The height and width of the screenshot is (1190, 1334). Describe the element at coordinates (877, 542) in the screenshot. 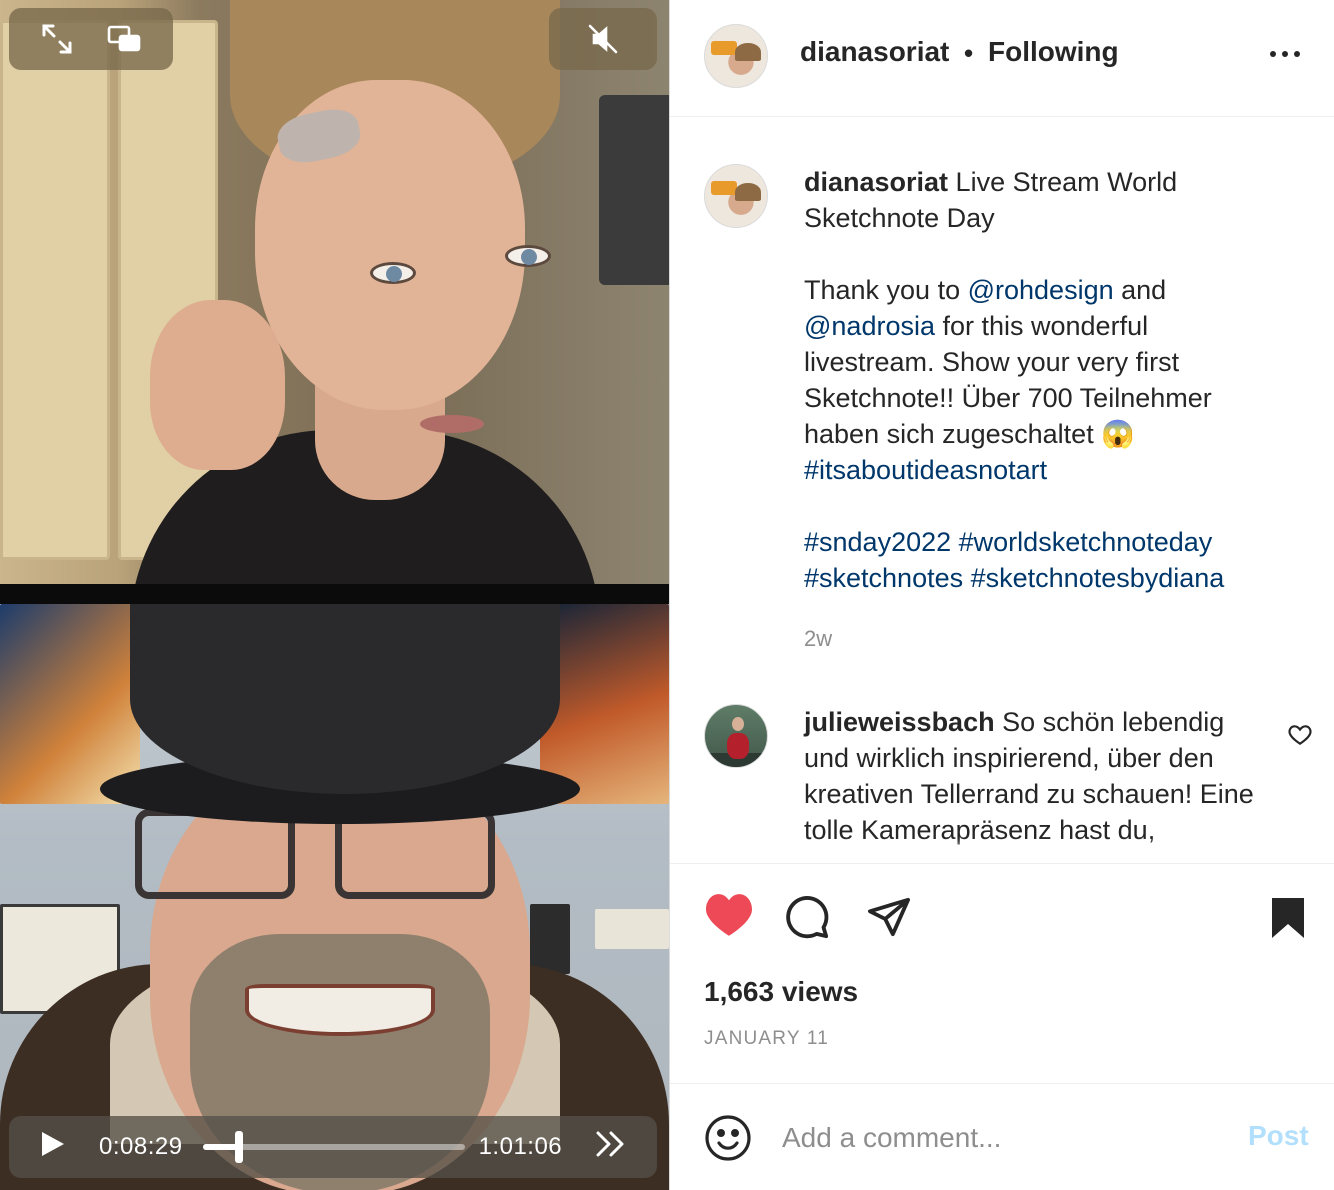

I see `hashtag-link: #snday2022` at that location.